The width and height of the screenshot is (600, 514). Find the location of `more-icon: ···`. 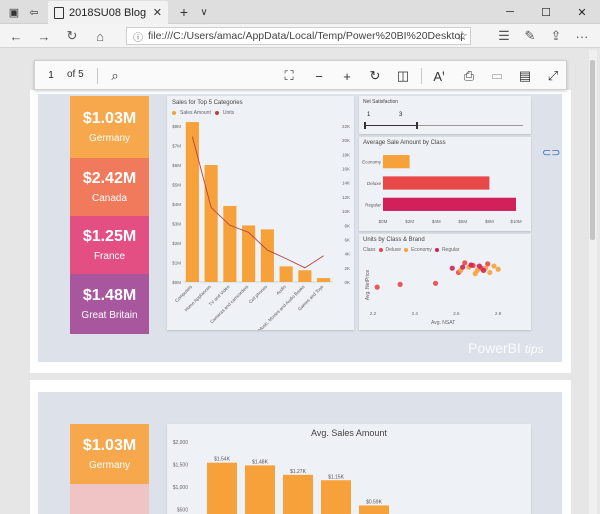

more-icon: ··· is located at coordinates (582, 36).